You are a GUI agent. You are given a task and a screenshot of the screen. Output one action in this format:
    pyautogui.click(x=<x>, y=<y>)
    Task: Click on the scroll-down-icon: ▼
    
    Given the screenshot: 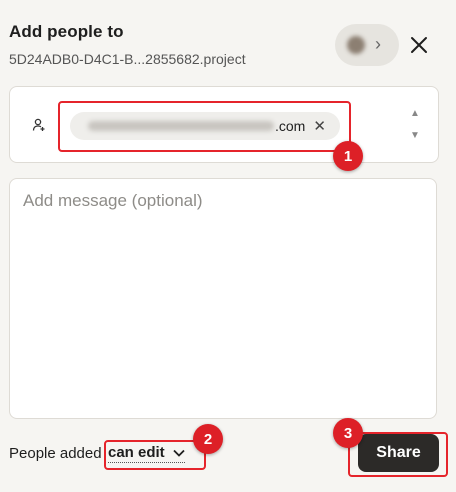 What is the action you would take?
    pyautogui.click(x=415, y=136)
    